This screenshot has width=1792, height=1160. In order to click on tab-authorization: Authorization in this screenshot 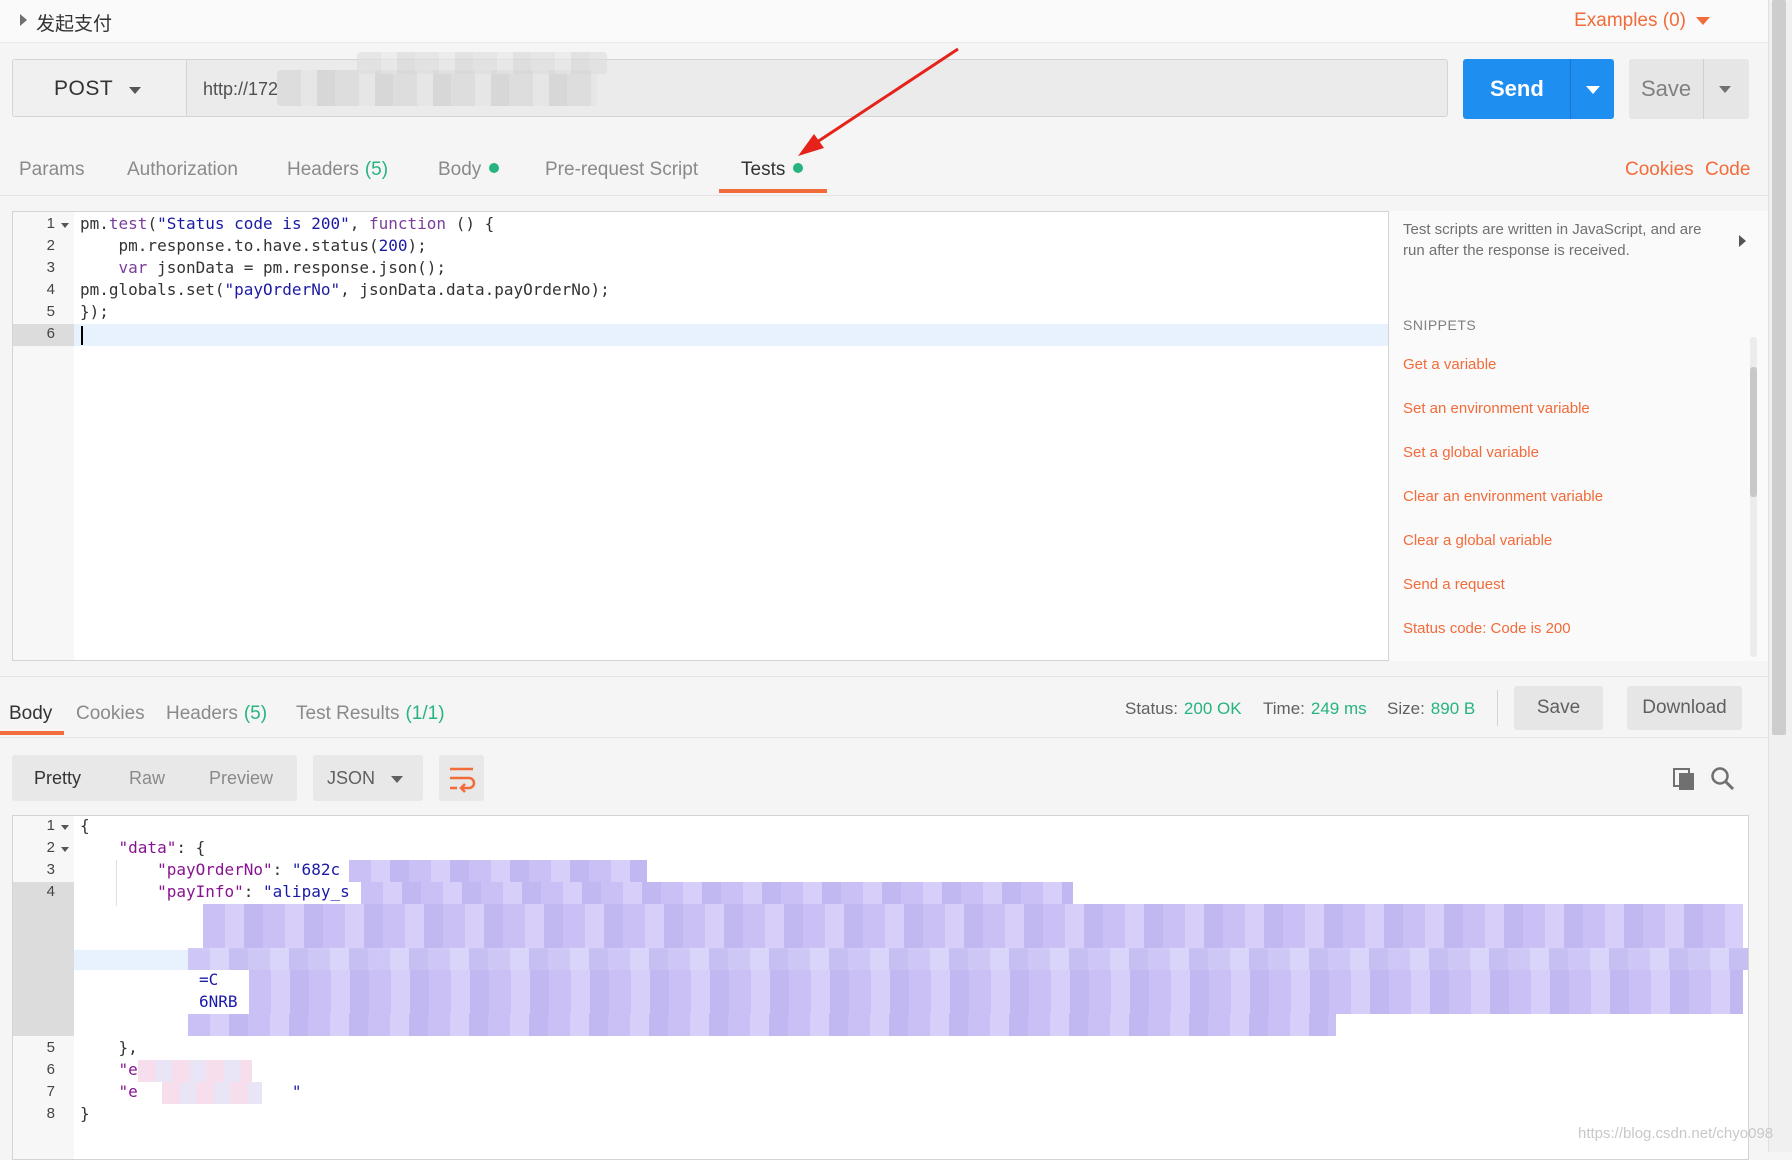, I will do `click(182, 170)`.